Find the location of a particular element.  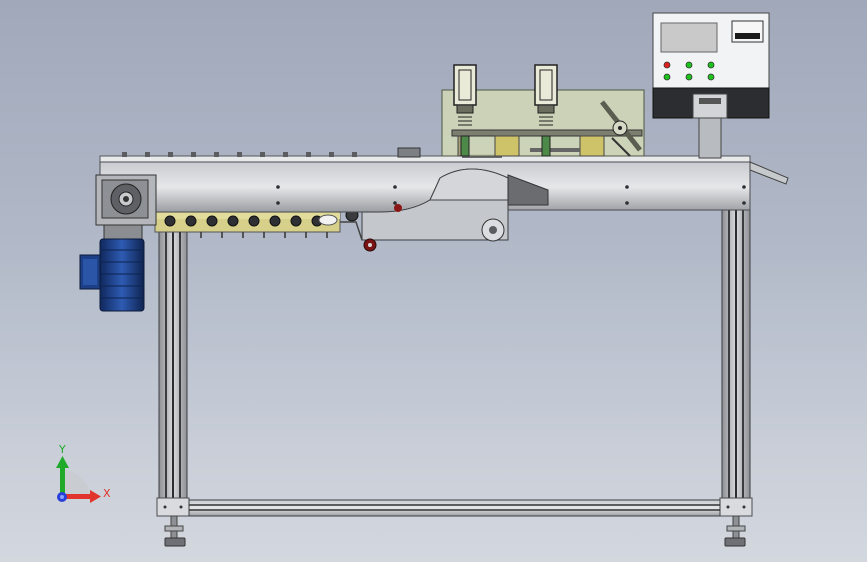

x-axis-label: X is located at coordinates (107, 493).